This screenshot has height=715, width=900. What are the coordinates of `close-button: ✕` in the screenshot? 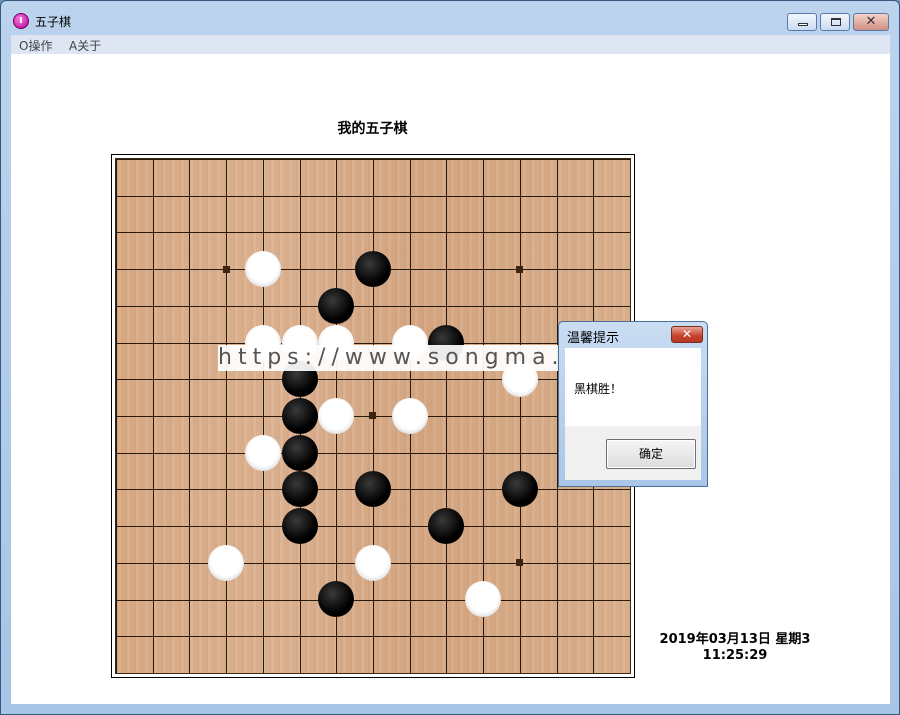 It's located at (871, 22).